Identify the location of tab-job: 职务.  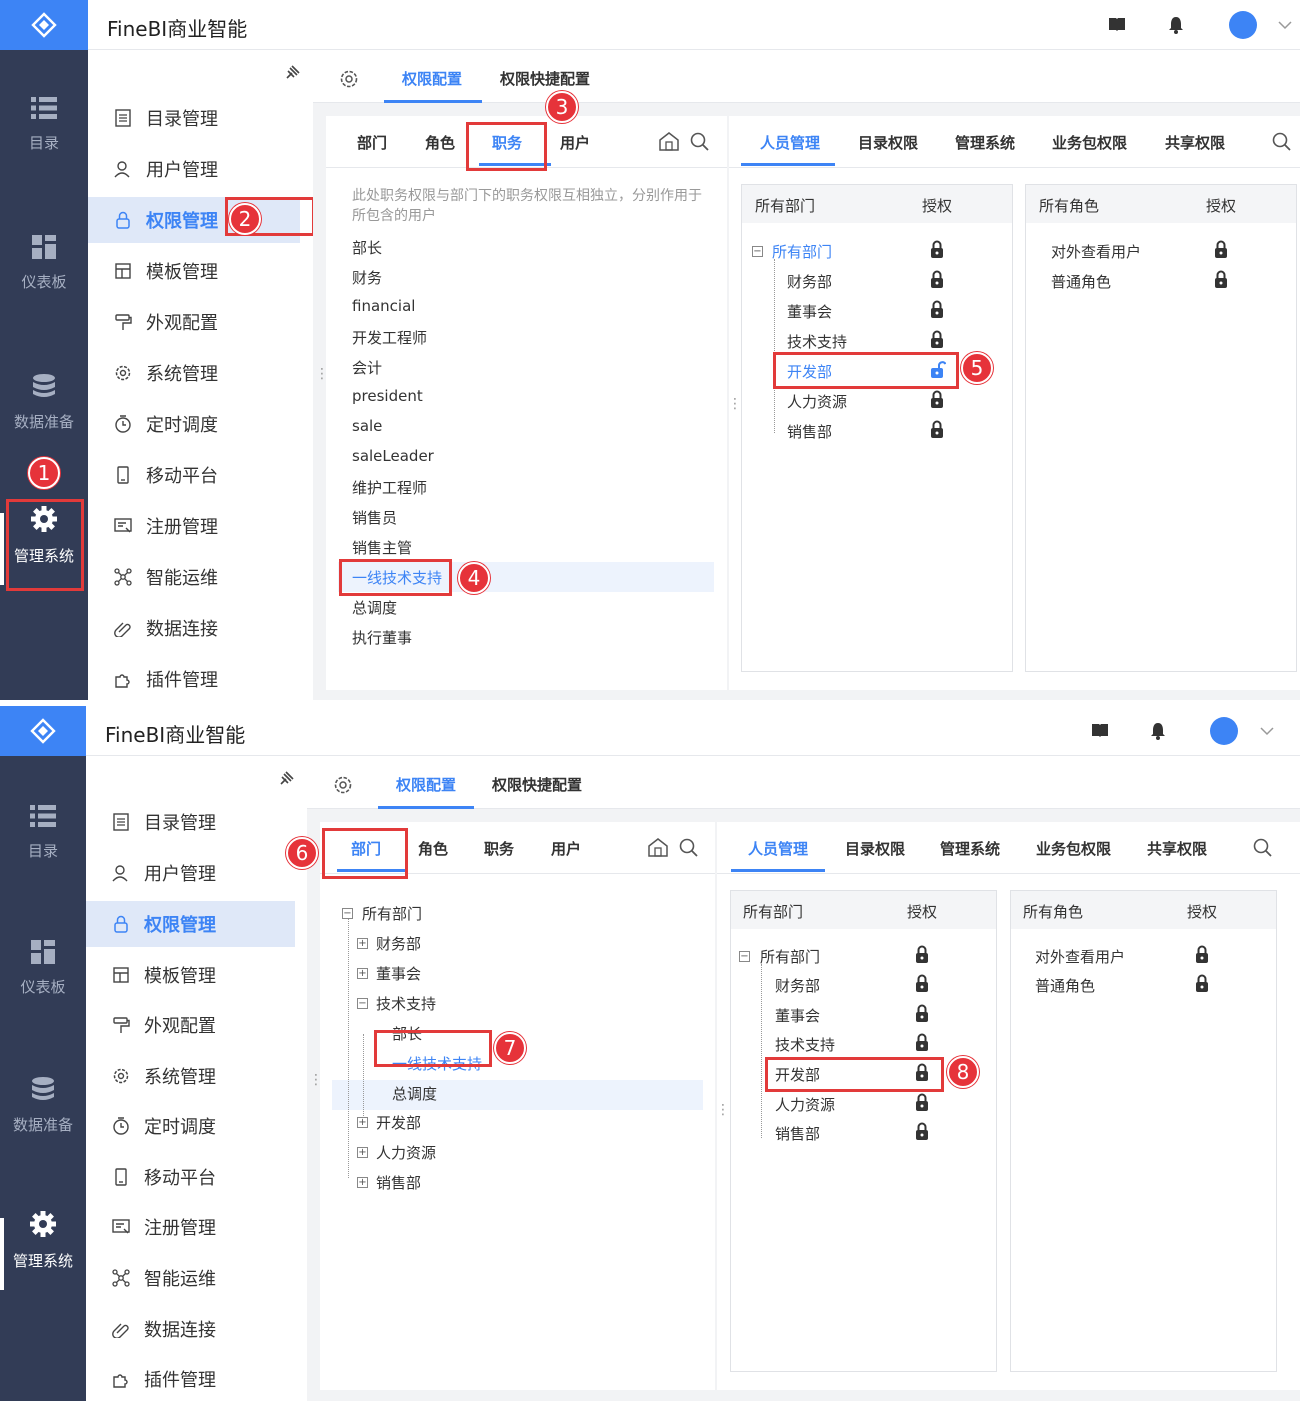
(499, 848).